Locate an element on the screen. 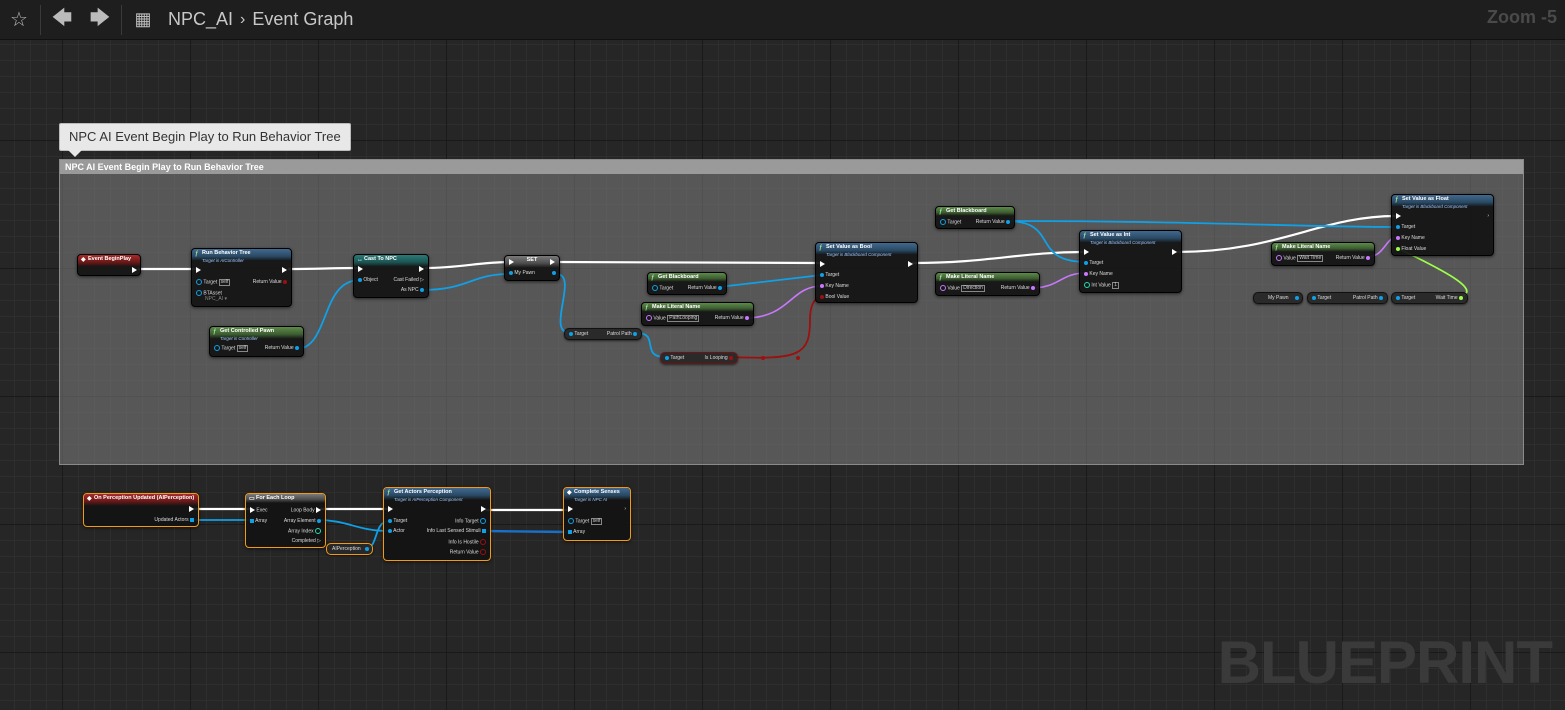  object-pin: Object is located at coordinates (368, 280).